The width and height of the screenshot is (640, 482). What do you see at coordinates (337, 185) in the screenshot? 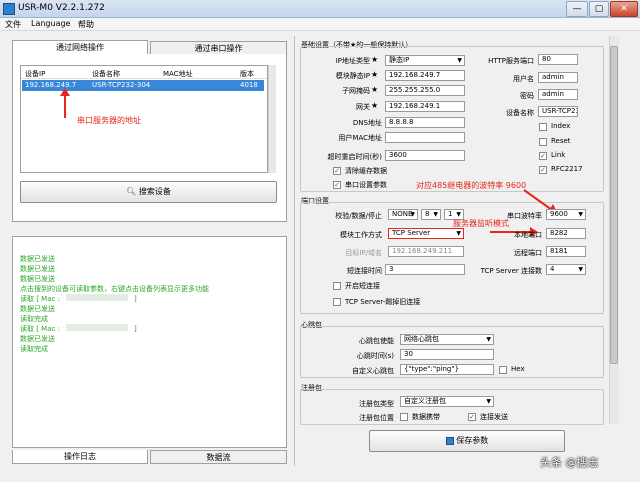
I see `serial-params-checkbox: ✓` at bounding box center [337, 185].